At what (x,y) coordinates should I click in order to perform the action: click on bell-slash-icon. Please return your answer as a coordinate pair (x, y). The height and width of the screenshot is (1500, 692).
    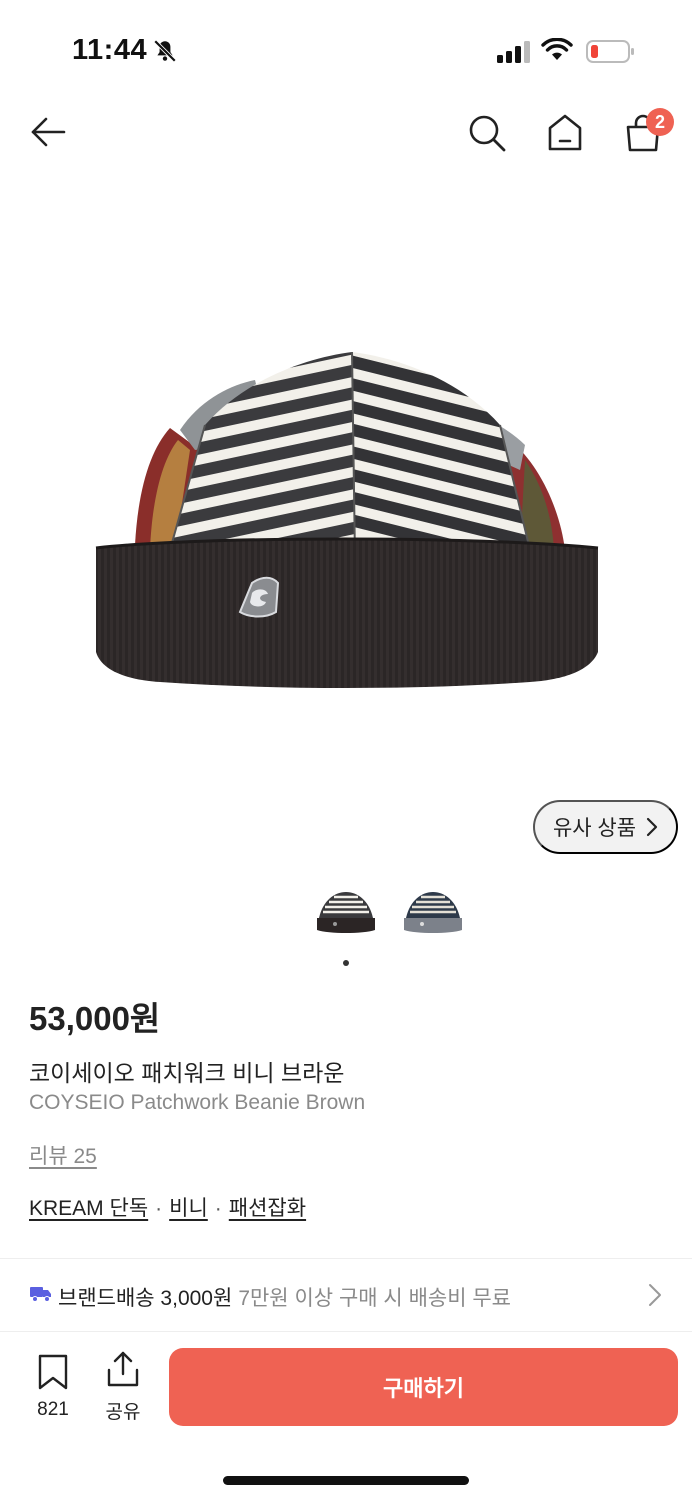
    Looking at the image, I should click on (165, 51).